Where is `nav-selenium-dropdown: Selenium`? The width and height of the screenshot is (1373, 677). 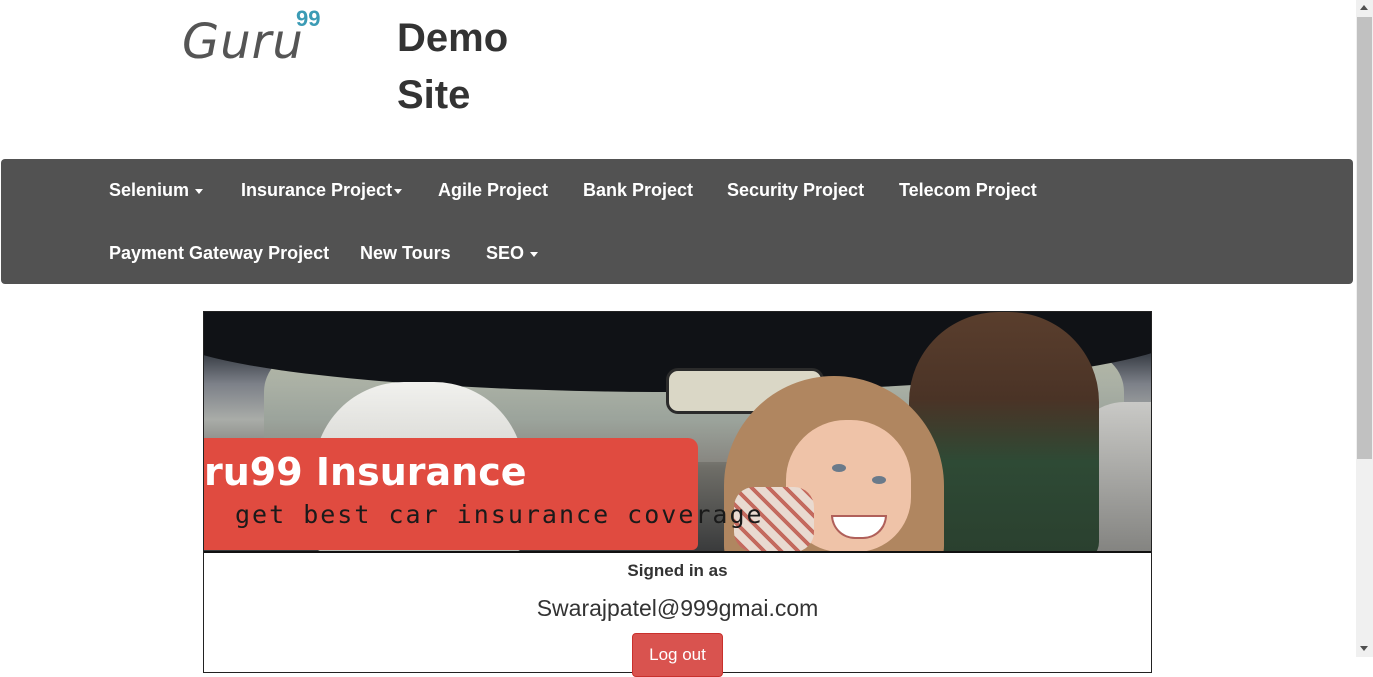 nav-selenium-dropdown: Selenium is located at coordinates (156, 190).